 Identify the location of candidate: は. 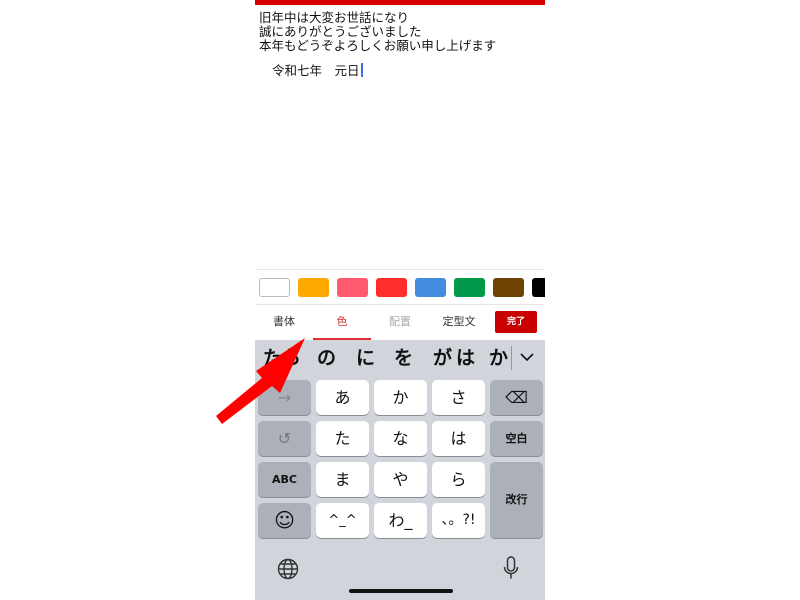
(465, 358).